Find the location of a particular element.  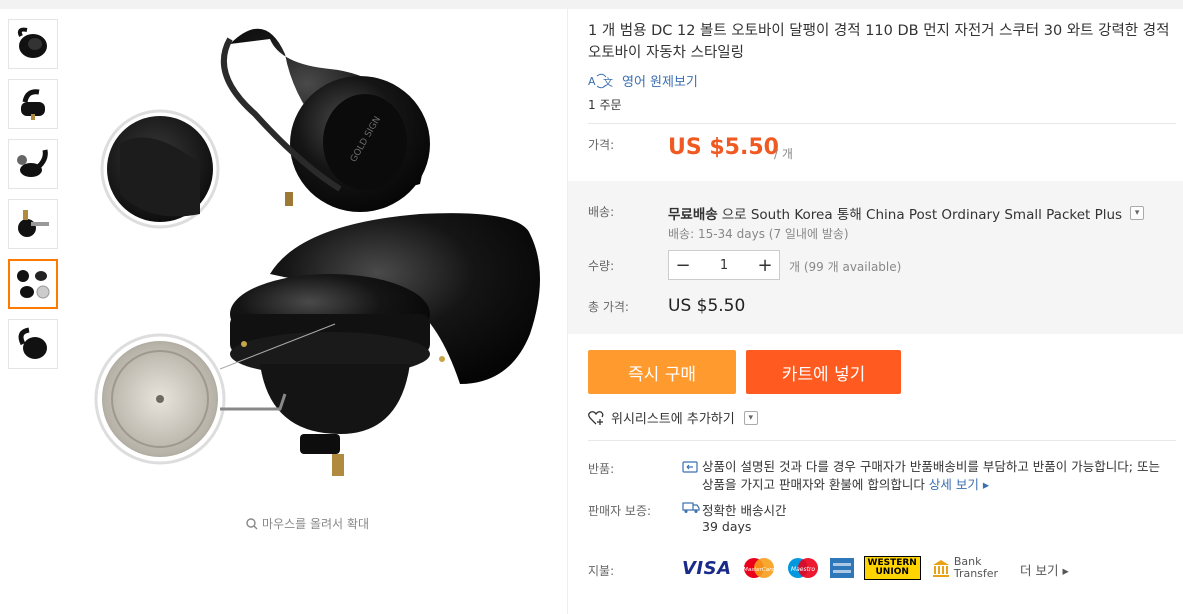

guarantee-days: 39 days is located at coordinates (727, 526).